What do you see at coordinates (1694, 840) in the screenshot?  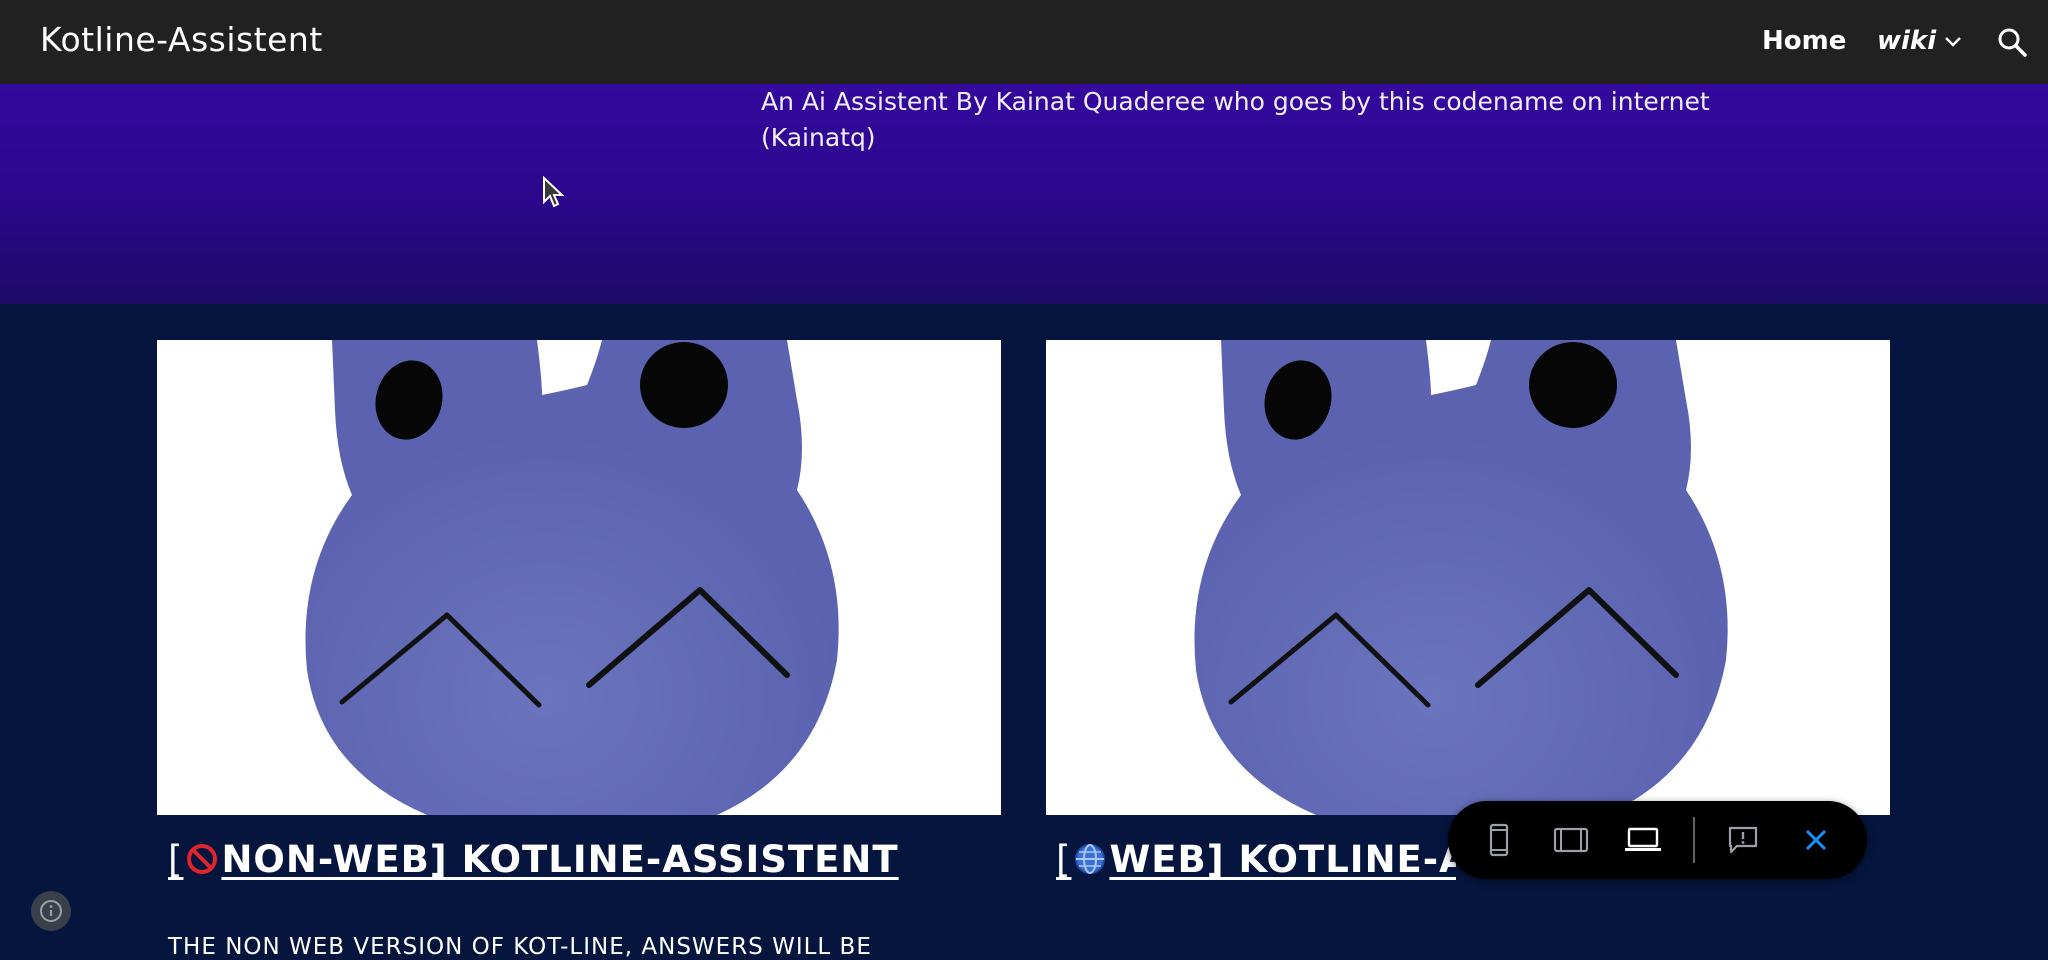 I see `toolbar-divider` at bounding box center [1694, 840].